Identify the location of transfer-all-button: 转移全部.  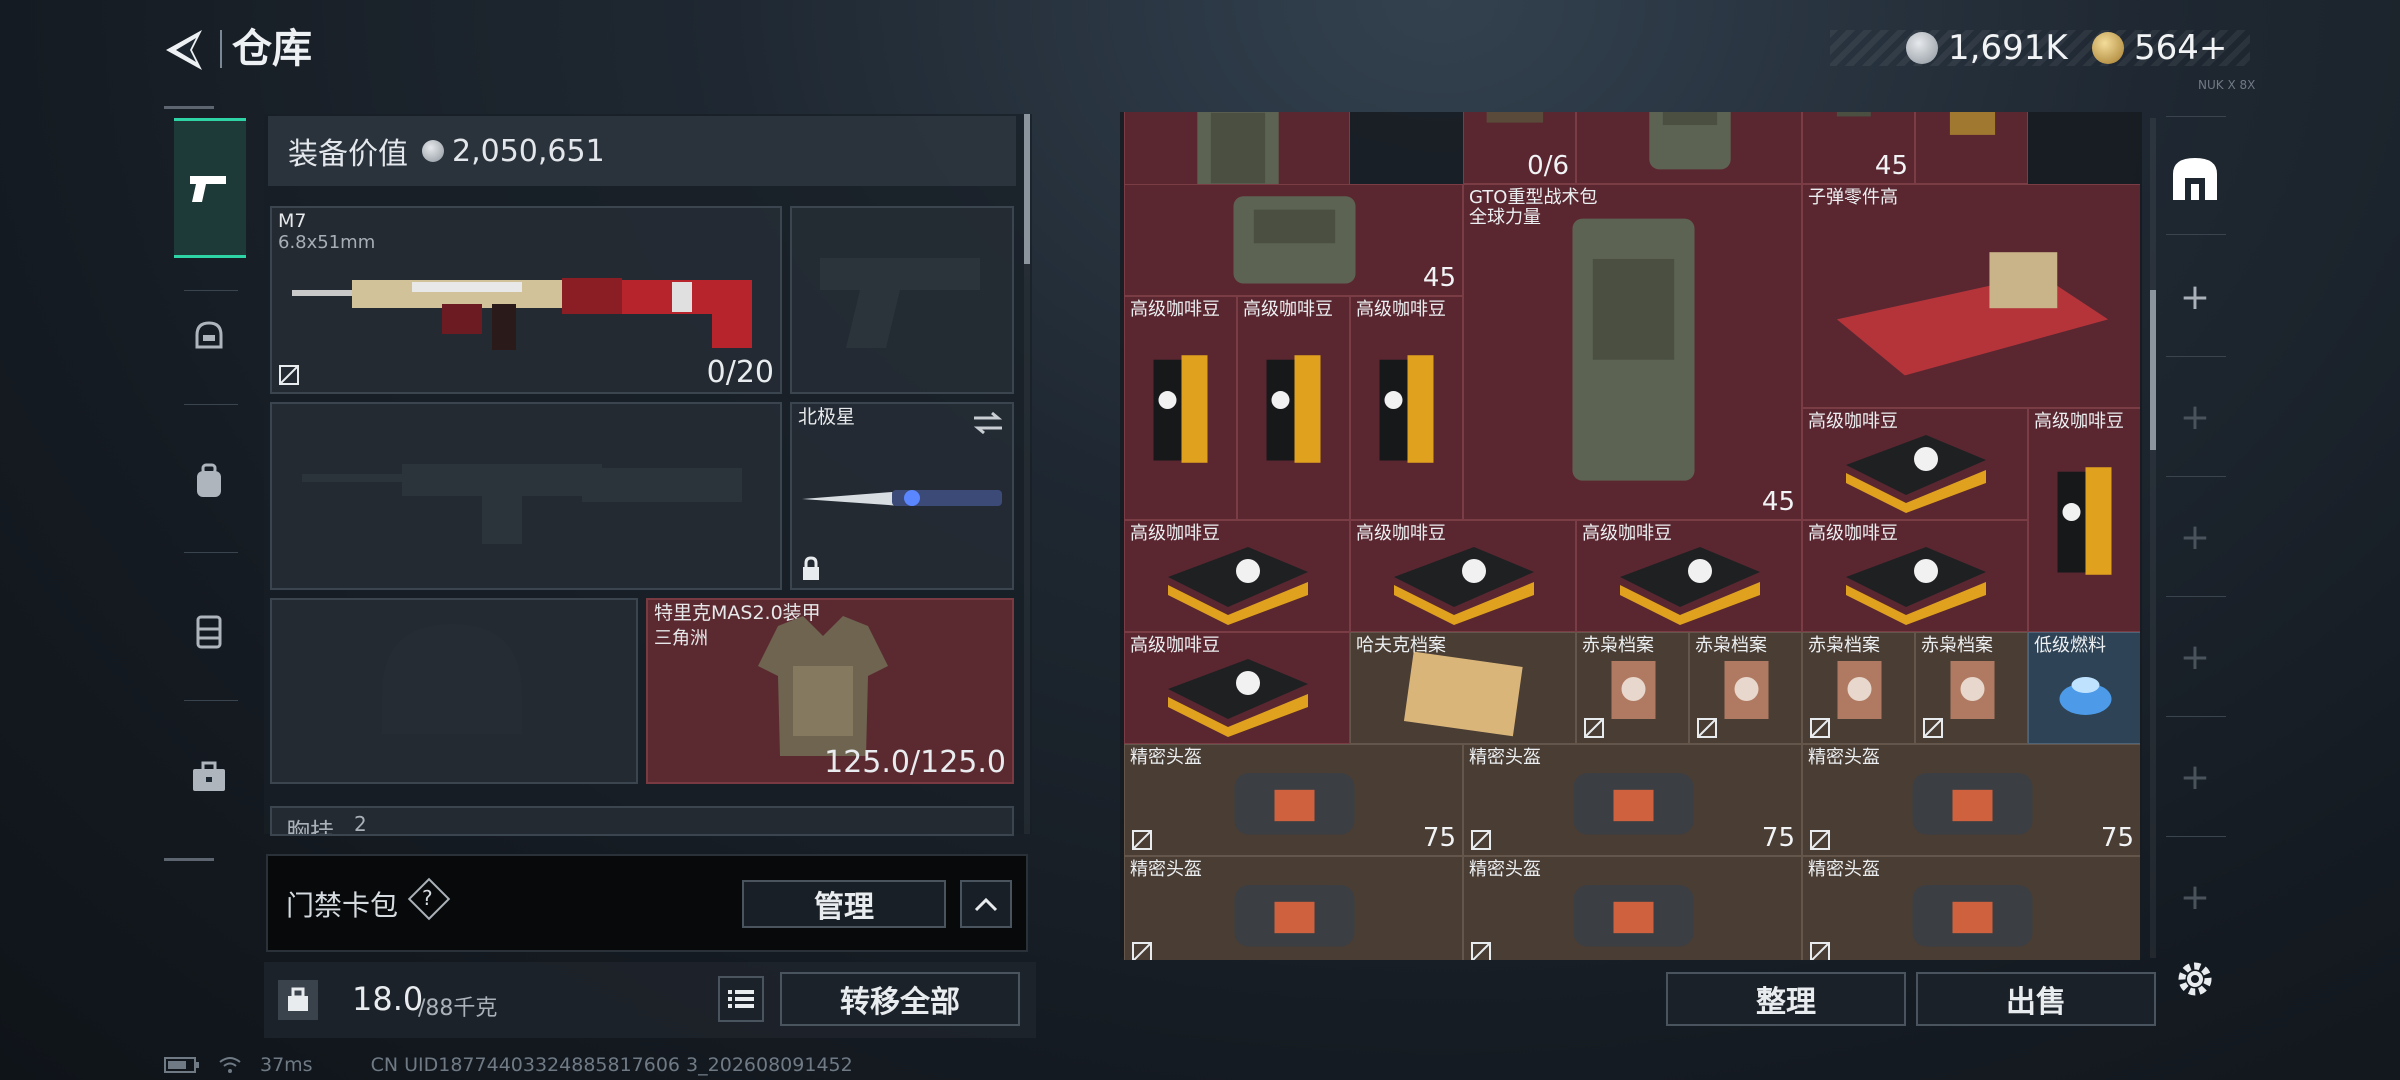
(900, 999).